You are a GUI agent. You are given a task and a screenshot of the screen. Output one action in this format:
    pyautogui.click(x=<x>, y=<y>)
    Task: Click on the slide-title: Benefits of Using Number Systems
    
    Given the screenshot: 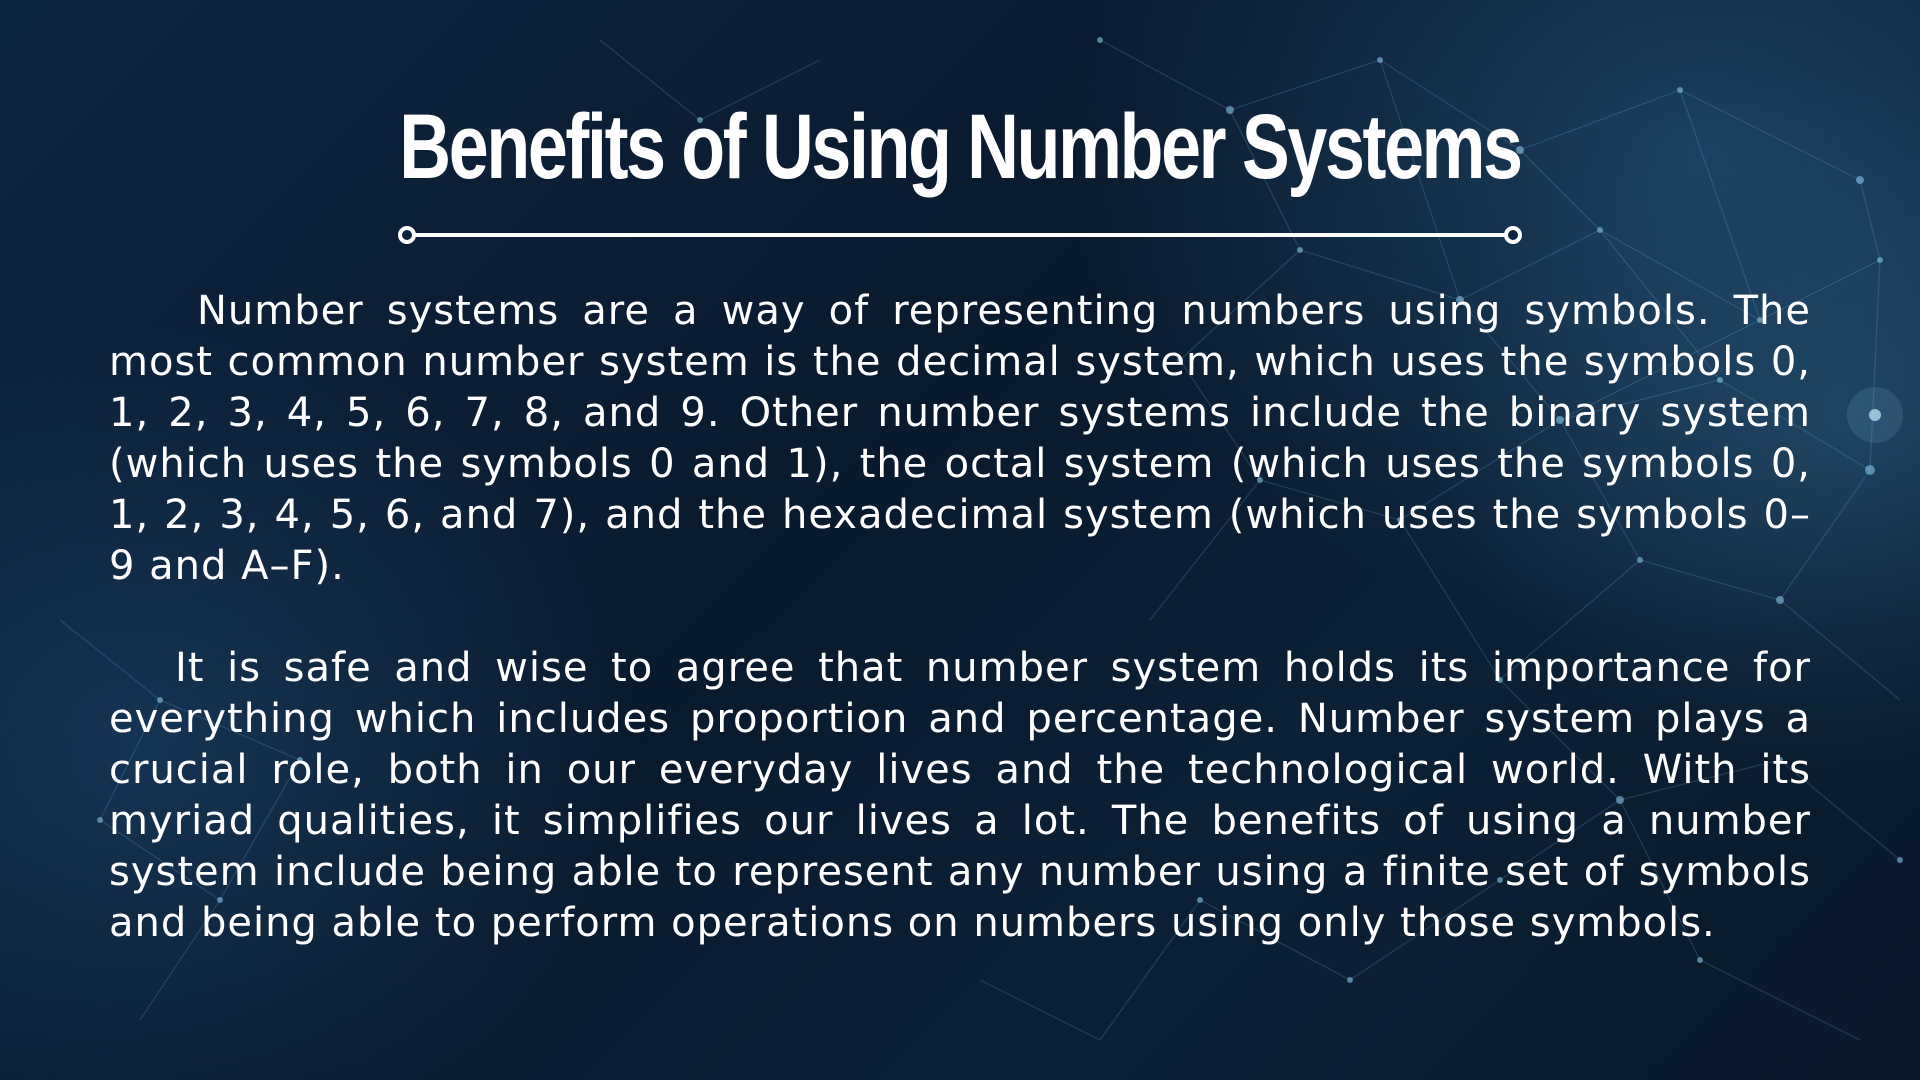 What is the action you would take?
    pyautogui.click(x=961, y=147)
    